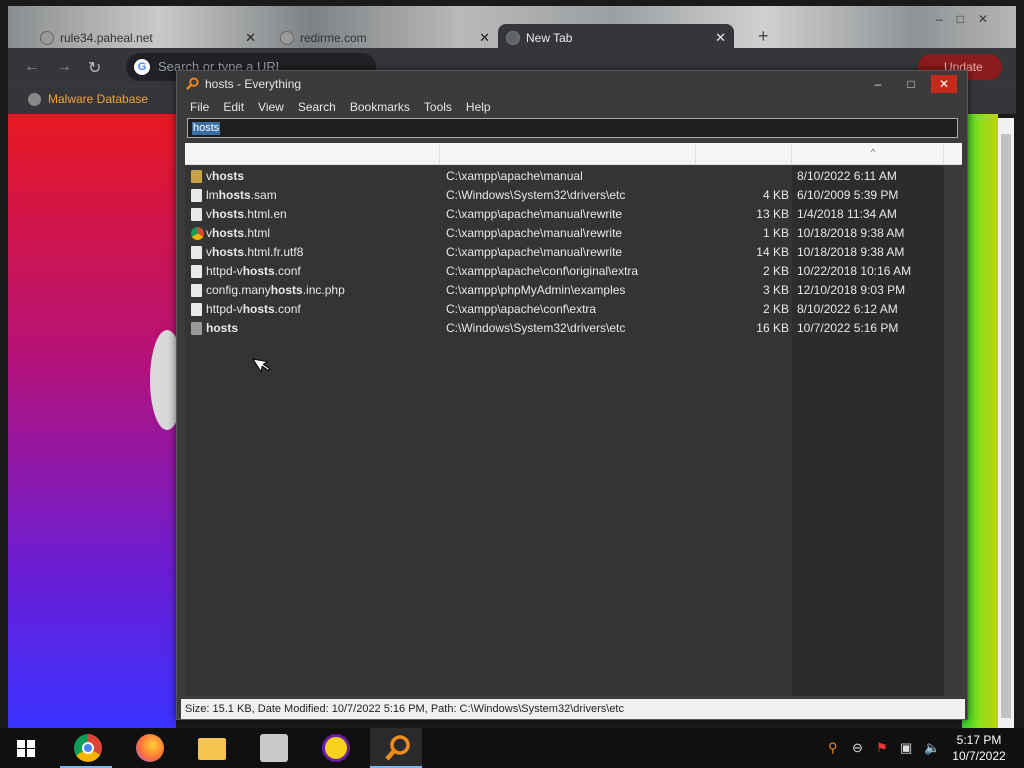  What do you see at coordinates (192, 83) in the screenshot?
I see `everything-search-icon` at bounding box center [192, 83].